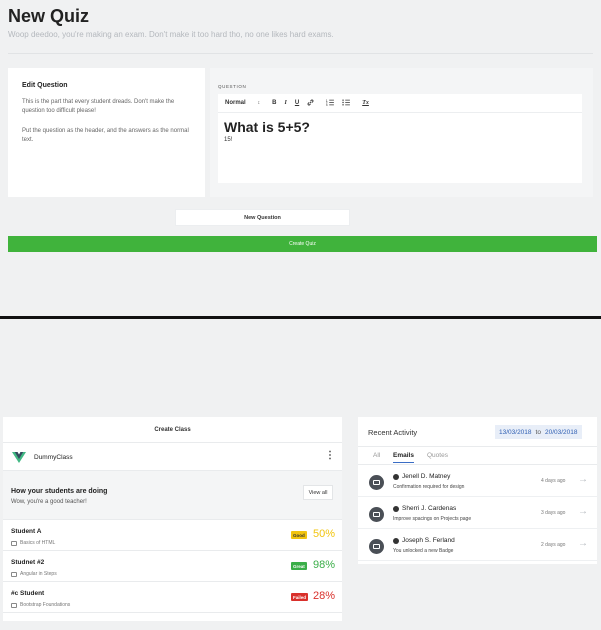 This screenshot has height=630, width=601. I want to click on question-answer-text: 15!, so click(228, 140).